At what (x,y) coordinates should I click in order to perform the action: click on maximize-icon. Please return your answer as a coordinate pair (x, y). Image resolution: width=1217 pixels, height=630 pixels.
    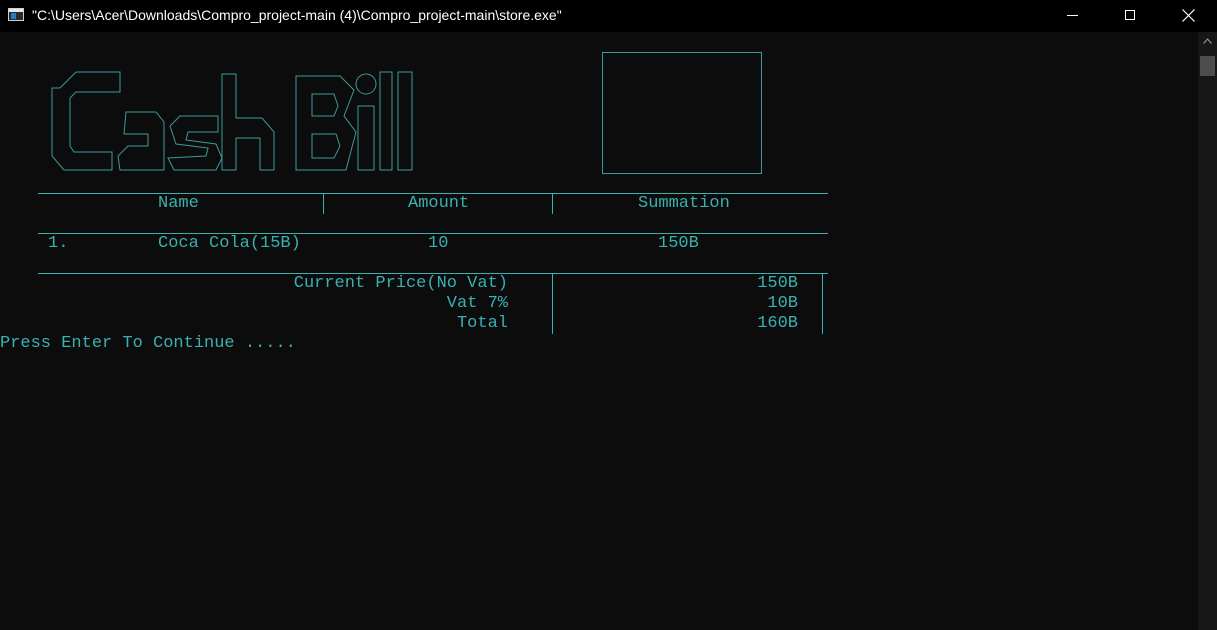
    Looking at the image, I should click on (1130, 15).